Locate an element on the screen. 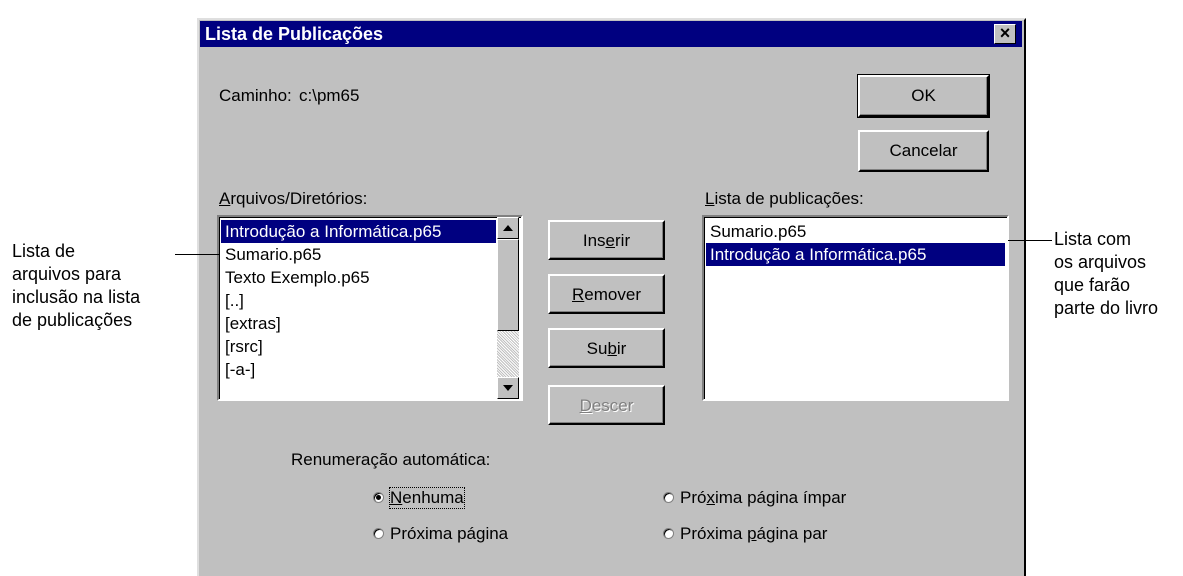 This screenshot has width=1183, height=576. file-list-item: Sumario.p65 is located at coordinates (358, 254).